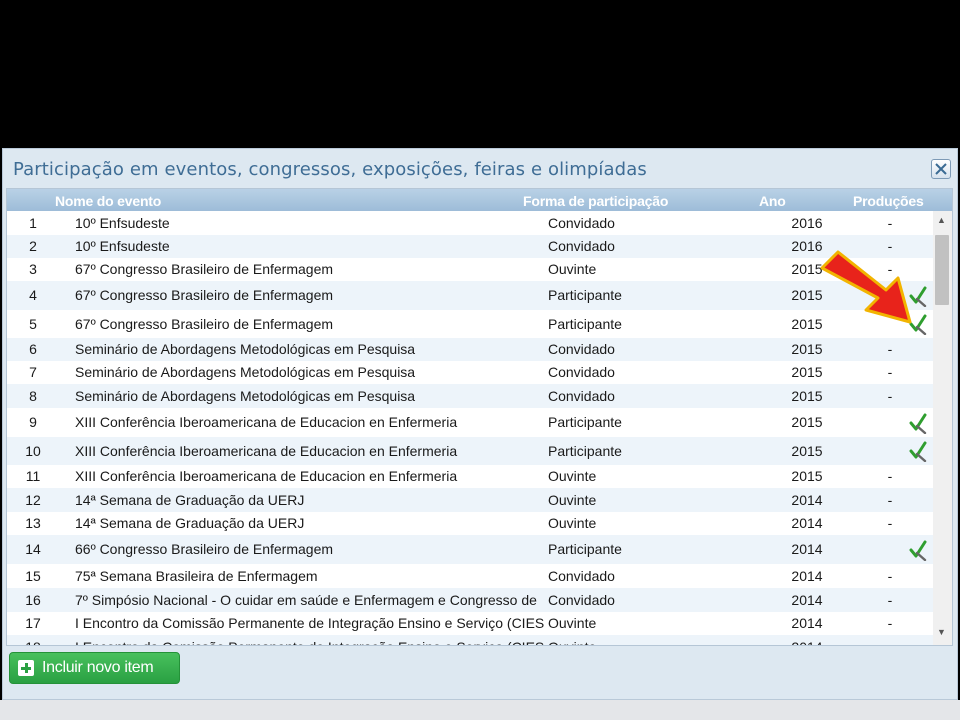  I want to click on red-arrow-icon, so click(866, 287).